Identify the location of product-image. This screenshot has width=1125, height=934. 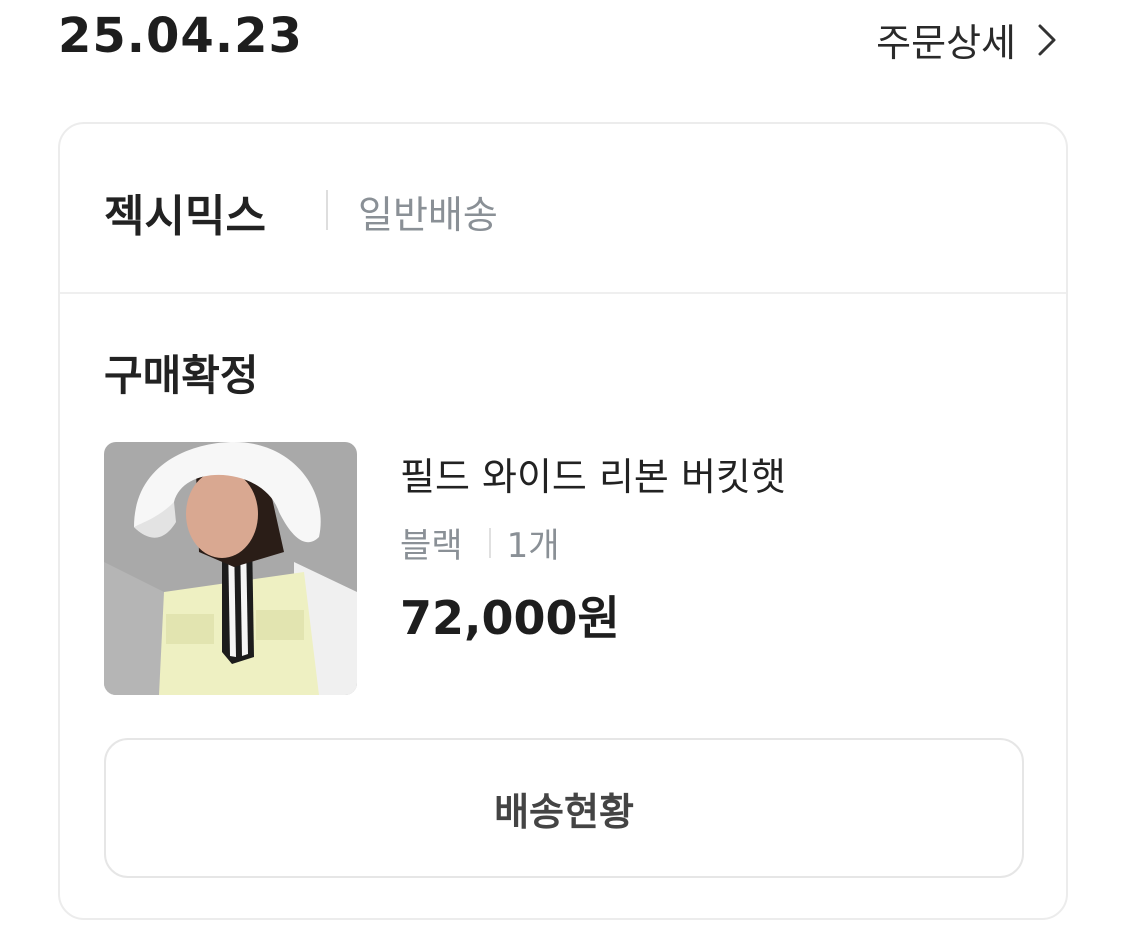
(230, 568).